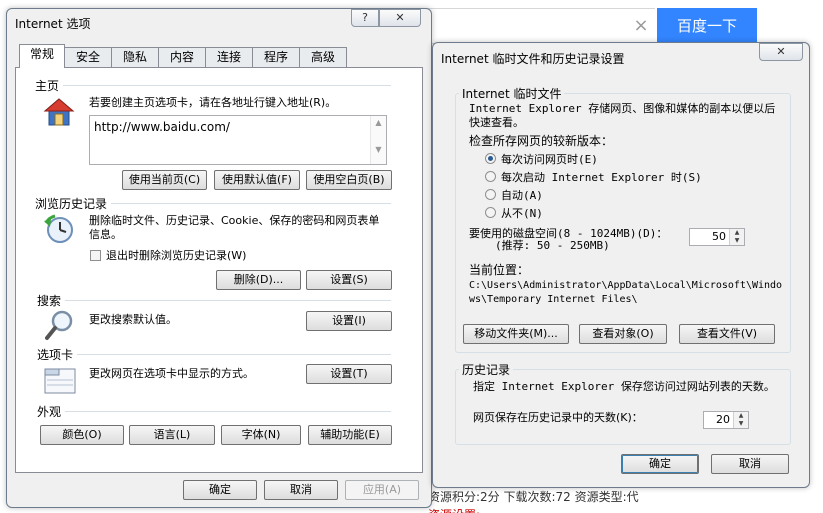  Describe the element at coordinates (133, 319) in the screenshot. I see `search-description: 更改搜索默认值。` at that location.